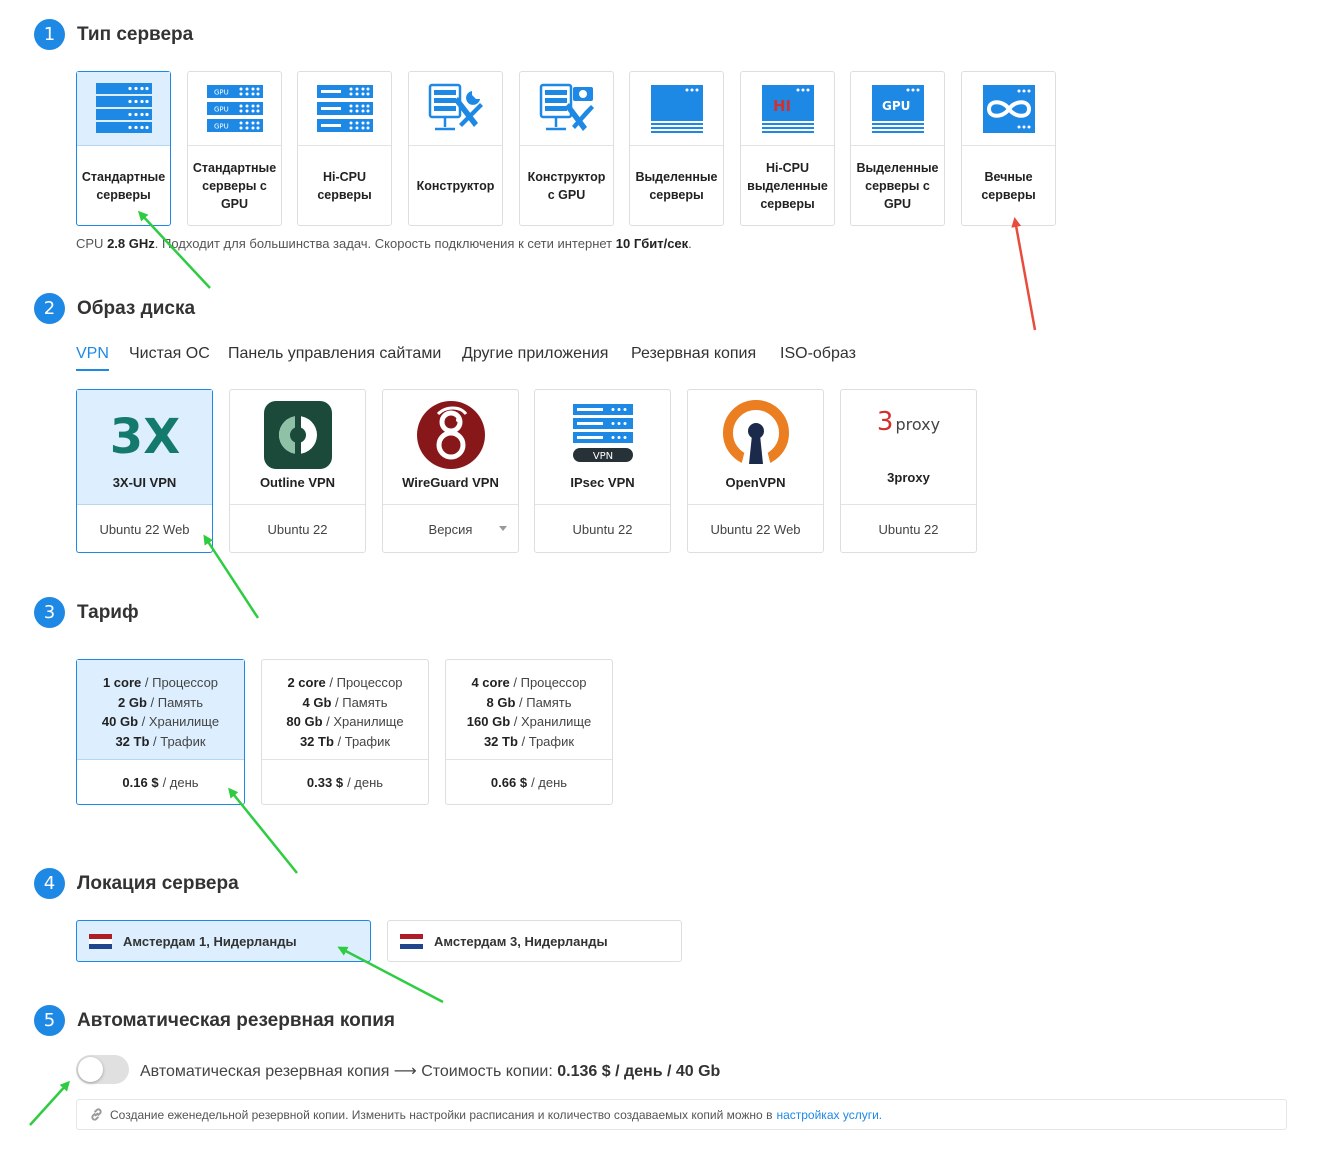 This screenshot has height=1165, width=1339. What do you see at coordinates (566, 107) in the screenshot?
I see `server-tools-gpu-icon` at bounding box center [566, 107].